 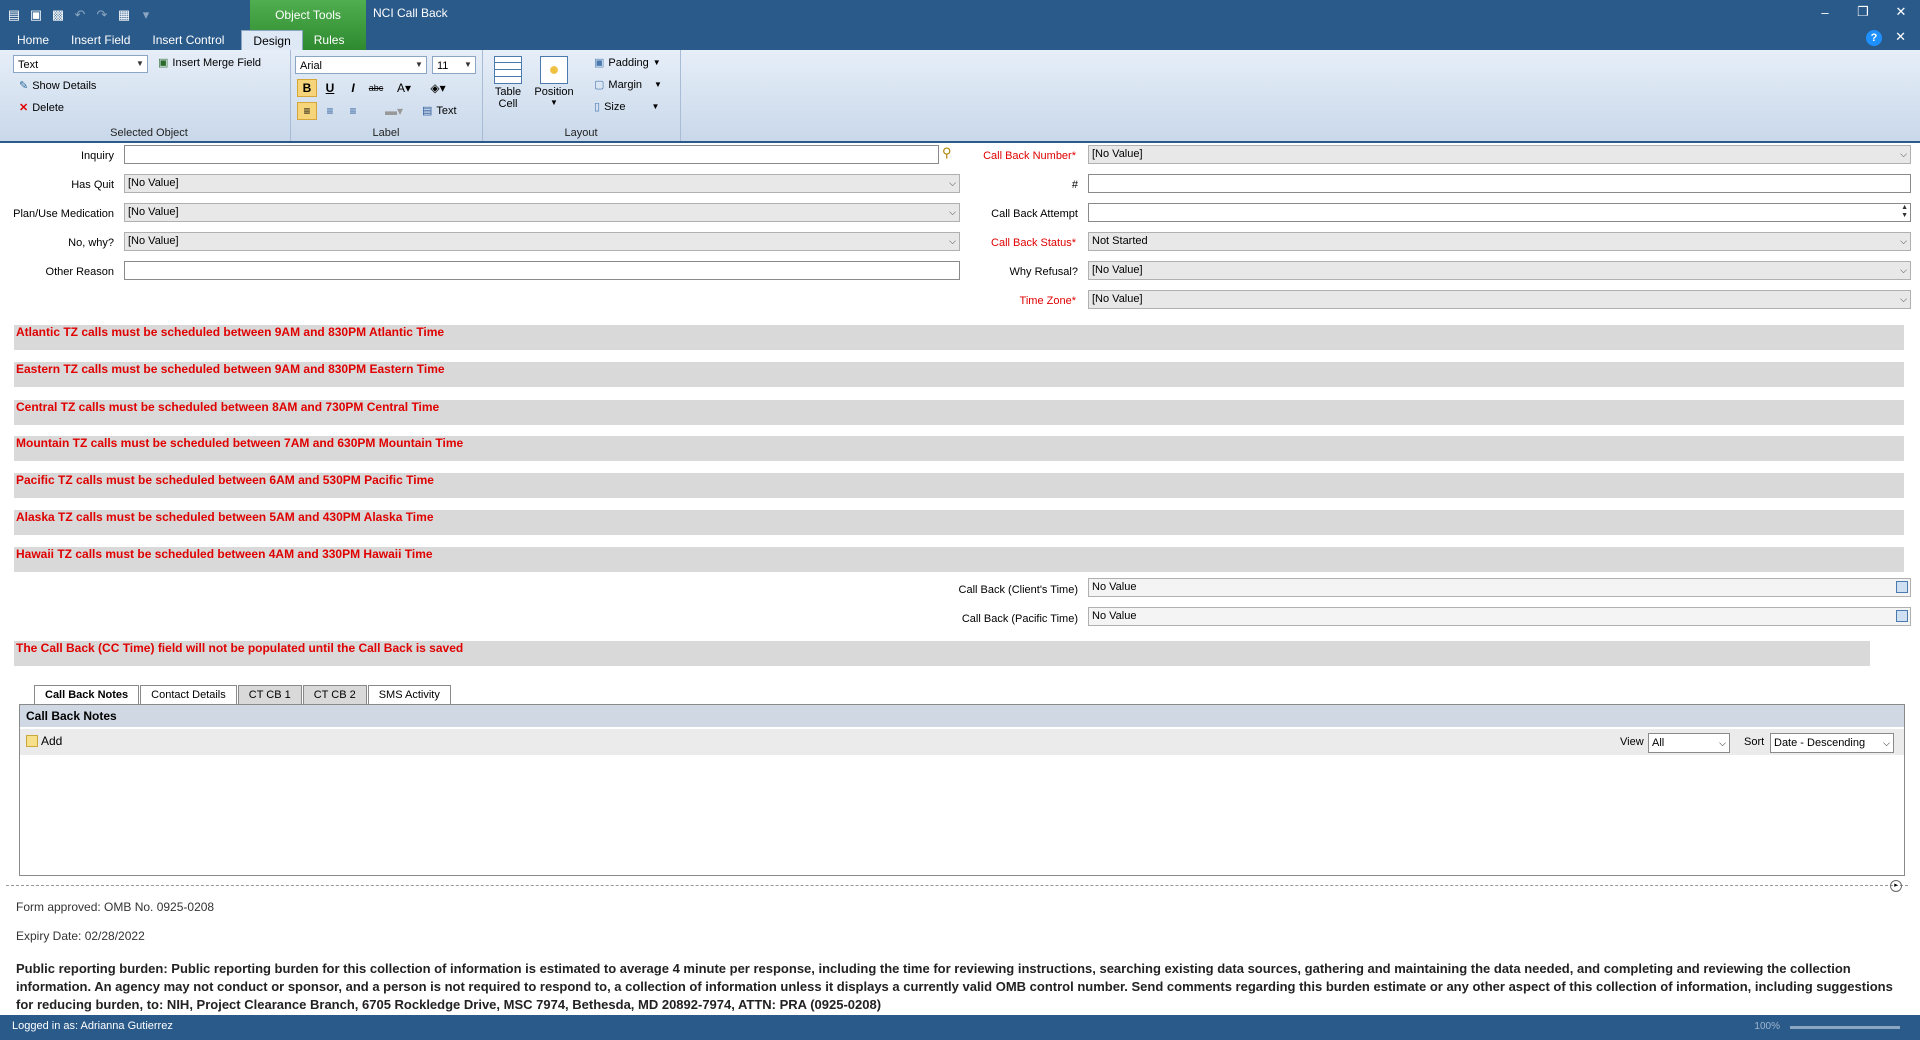 I want to click on insert-merge-field-button: ▣ Insert Merge Field, so click(x=209, y=63).